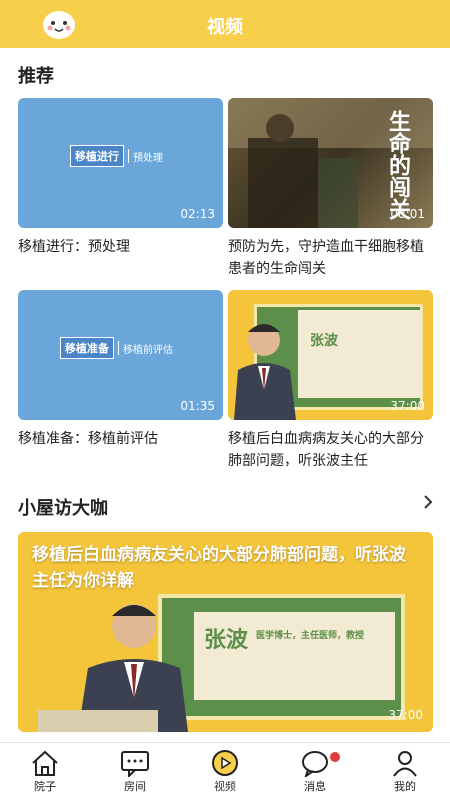 This screenshot has height=800, width=450. What do you see at coordinates (330, 355) in the screenshot?
I see `video-thumbnail: 张波 37:00` at bounding box center [330, 355].